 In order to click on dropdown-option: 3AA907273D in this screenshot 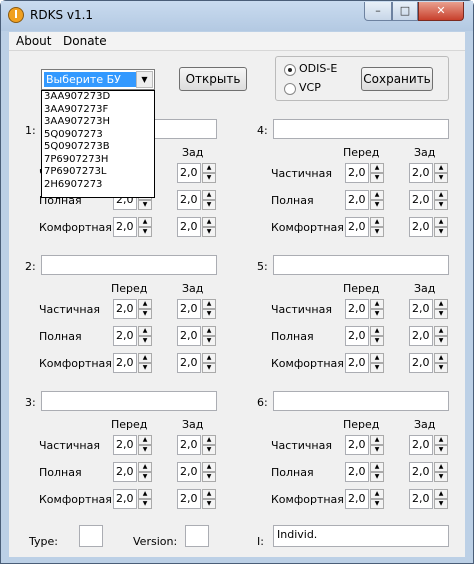, I will do `click(98, 97)`.